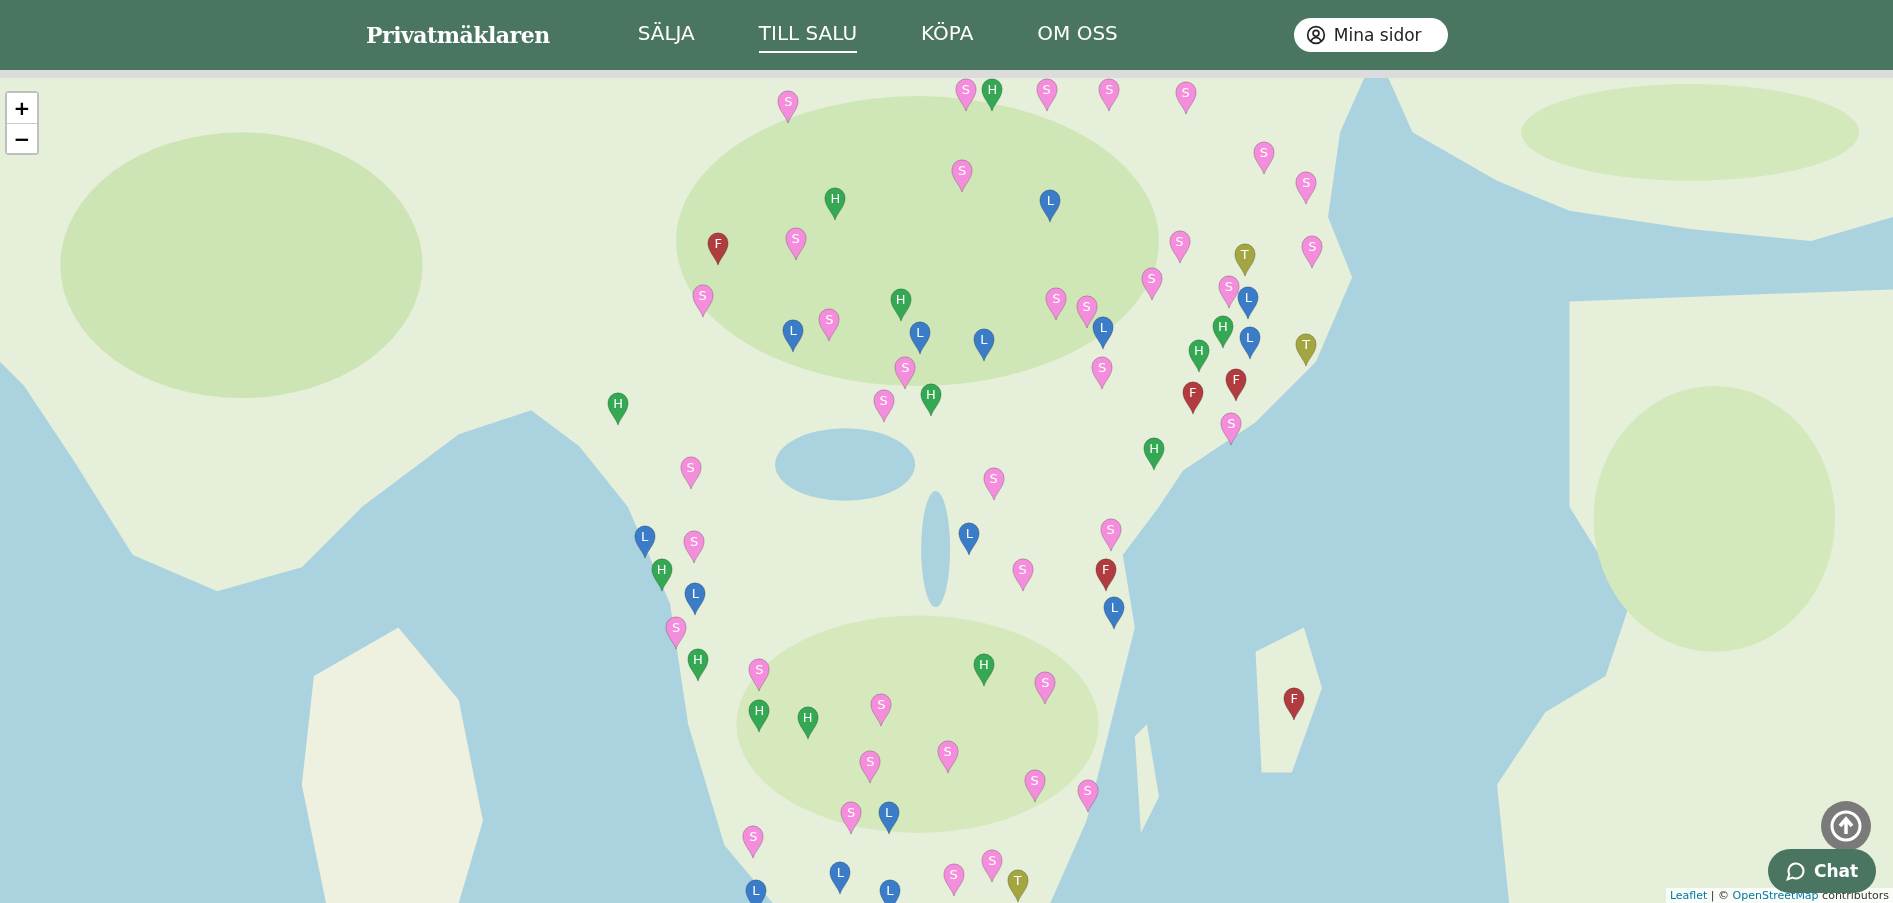 The height and width of the screenshot is (903, 1893). I want to click on speech-bubble-icon, so click(1795, 871).